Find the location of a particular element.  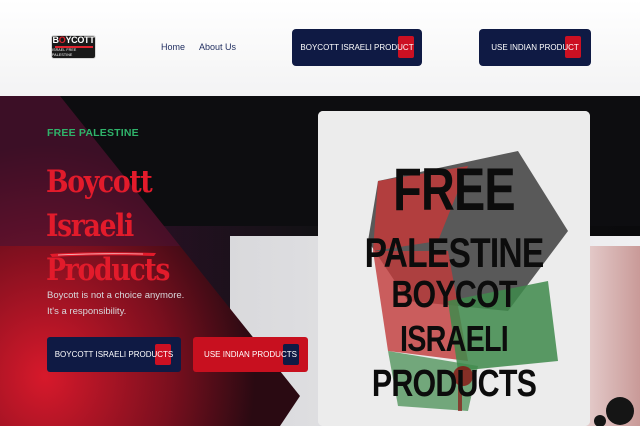

hero-boycott-button: BOYCOTT ISRAELI PRODUCTS is located at coordinates (114, 354).